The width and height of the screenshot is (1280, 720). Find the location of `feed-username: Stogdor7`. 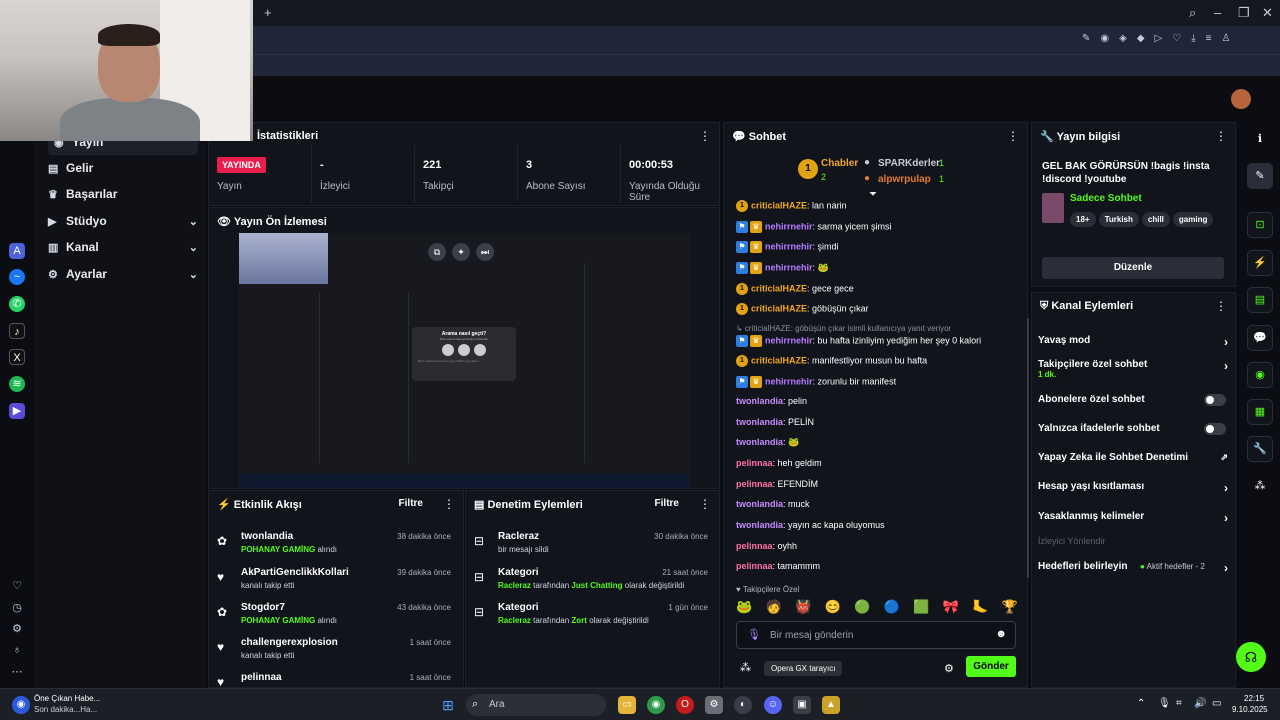

feed-username: Stogdor7 is located at coordinates (263, 607).